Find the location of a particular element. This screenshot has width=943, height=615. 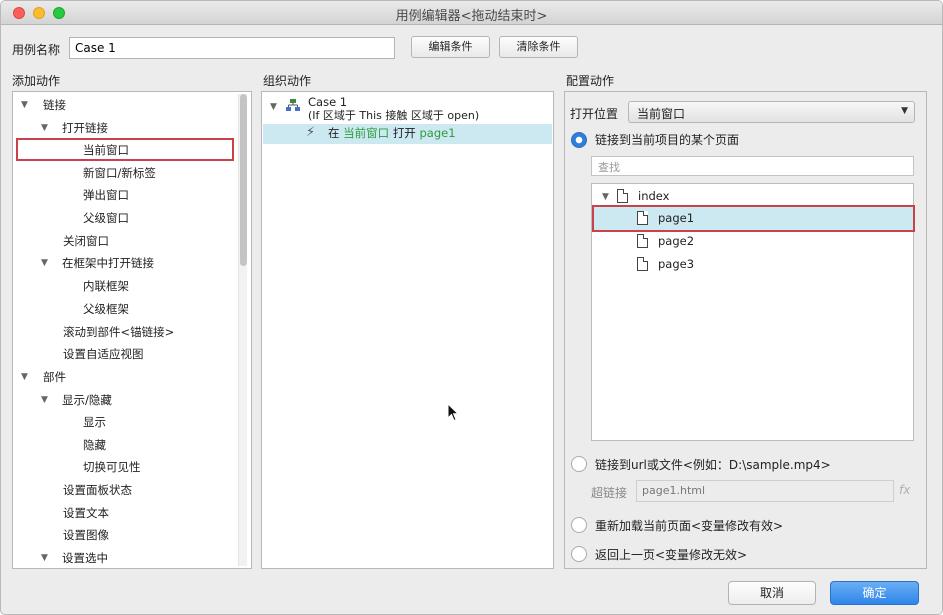

add-actions-header: 添加动作 is located at coordinates (36, 81).